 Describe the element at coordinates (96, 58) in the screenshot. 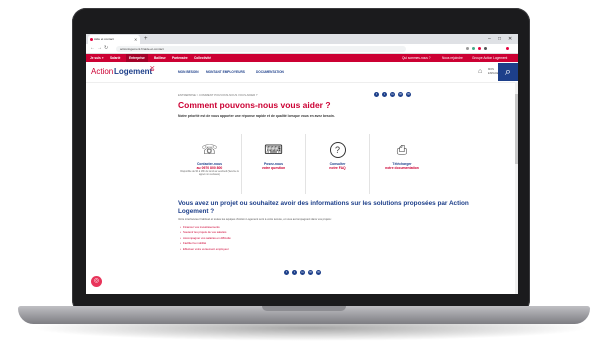

I see `nav-je-suis: Je suis »` at that location.